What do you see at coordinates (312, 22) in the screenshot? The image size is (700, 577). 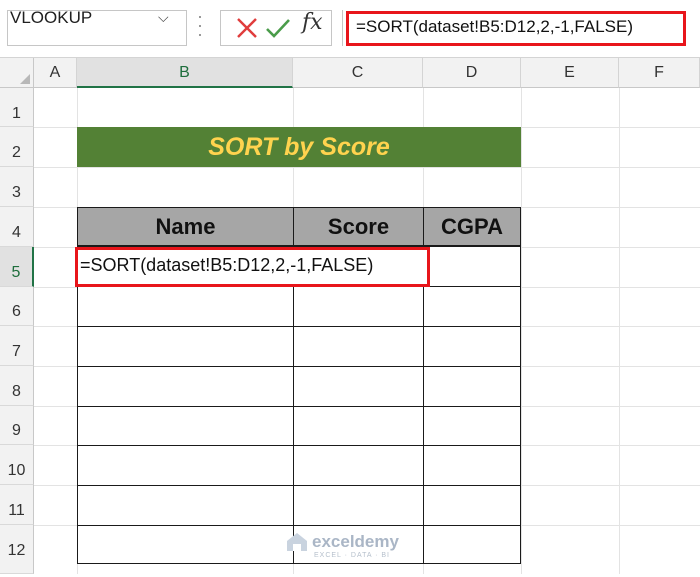 I see `insert-function-icon: fx` at bounding box center [312, 22].